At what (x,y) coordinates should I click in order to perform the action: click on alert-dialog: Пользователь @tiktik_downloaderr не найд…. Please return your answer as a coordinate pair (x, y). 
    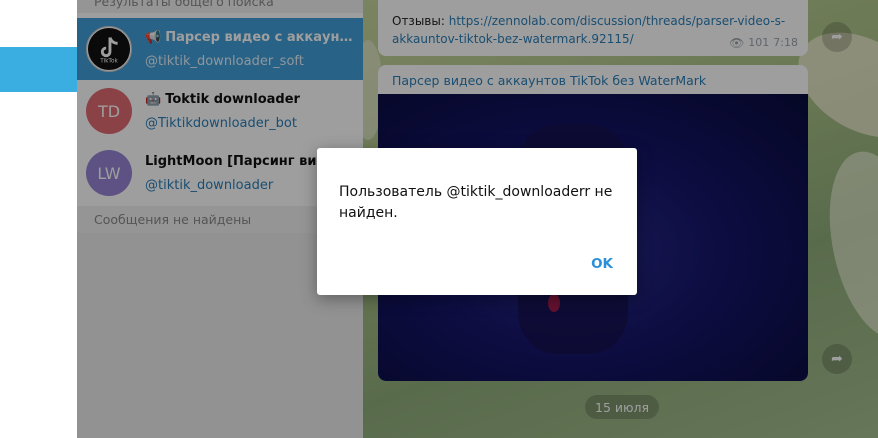
    Looking at the image, I should click on (477, 221).